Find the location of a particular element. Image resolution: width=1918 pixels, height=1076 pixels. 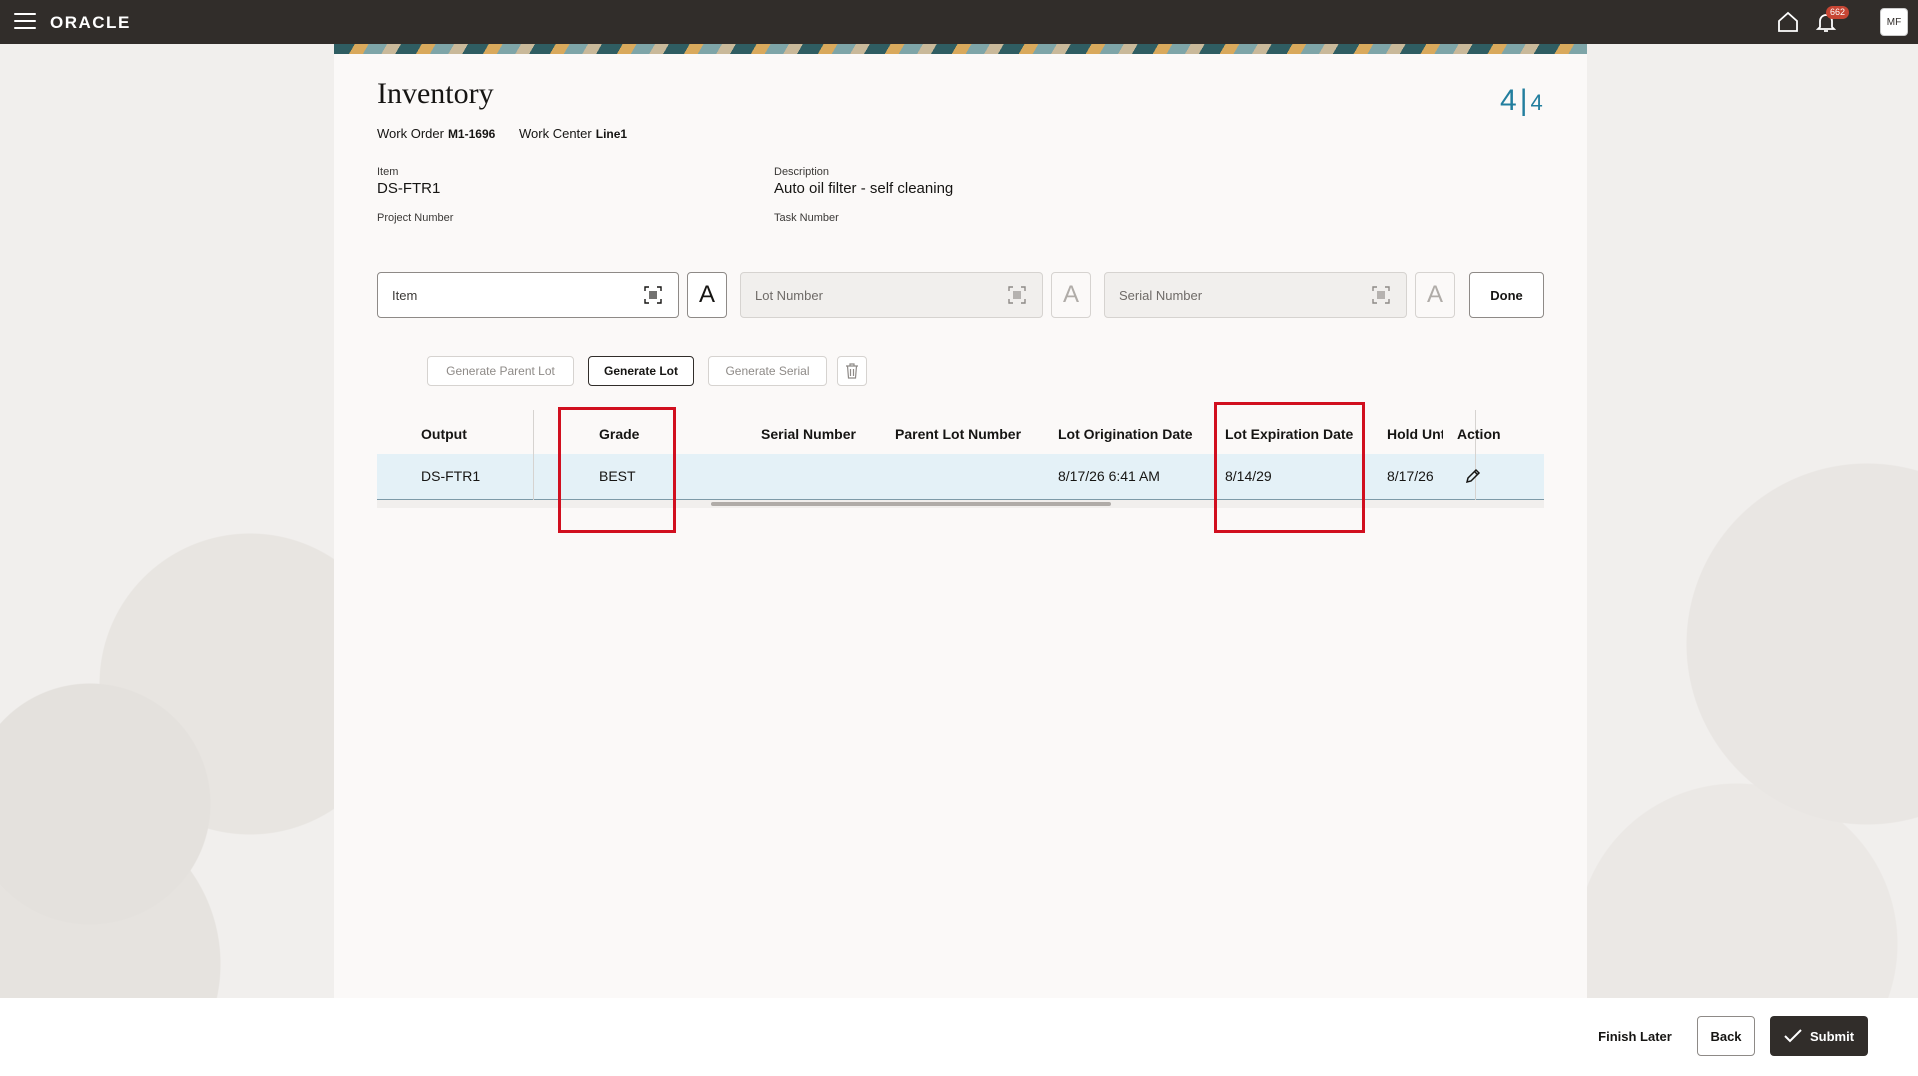

work-center-label: Work Center is located at coordinates (555, 133).